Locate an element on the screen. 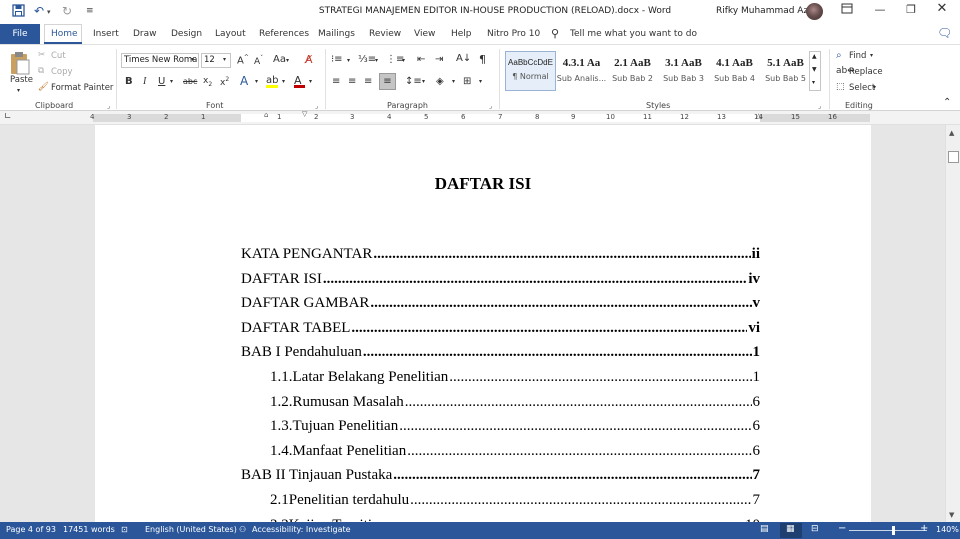 The height and width of the screenshot is (539, 960). redo-icon: ↻ is located at coordinates (67, 11).